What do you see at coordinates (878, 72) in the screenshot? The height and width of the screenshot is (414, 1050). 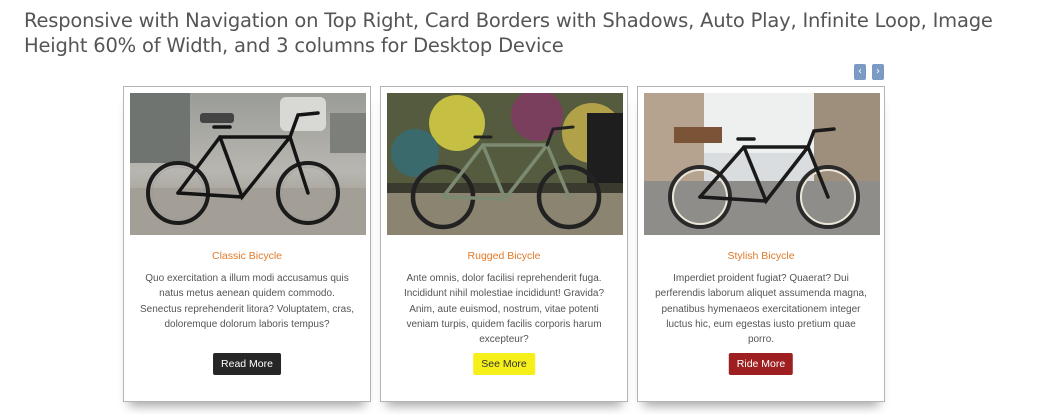 I see `chevron-right-icon: ›` at bounding box center [878, 72].